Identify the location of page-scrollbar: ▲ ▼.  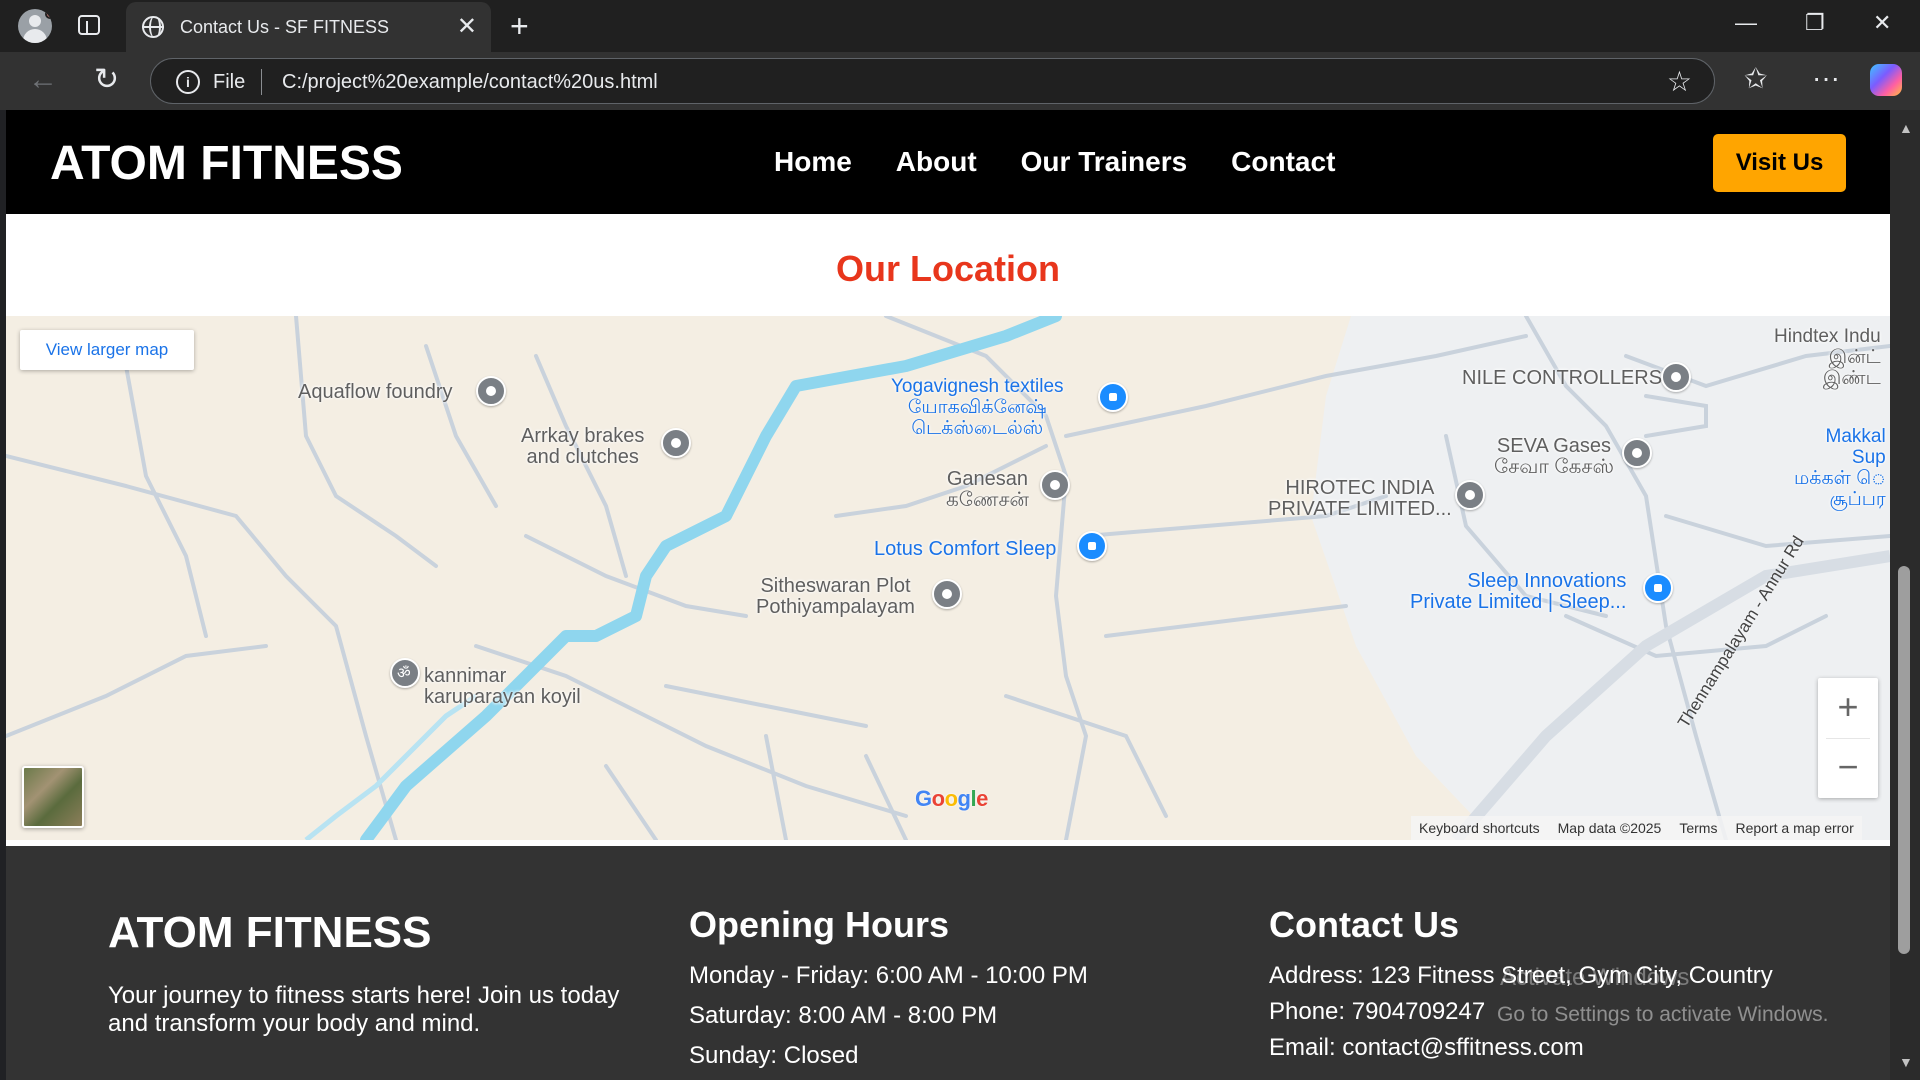
(1905, 595).